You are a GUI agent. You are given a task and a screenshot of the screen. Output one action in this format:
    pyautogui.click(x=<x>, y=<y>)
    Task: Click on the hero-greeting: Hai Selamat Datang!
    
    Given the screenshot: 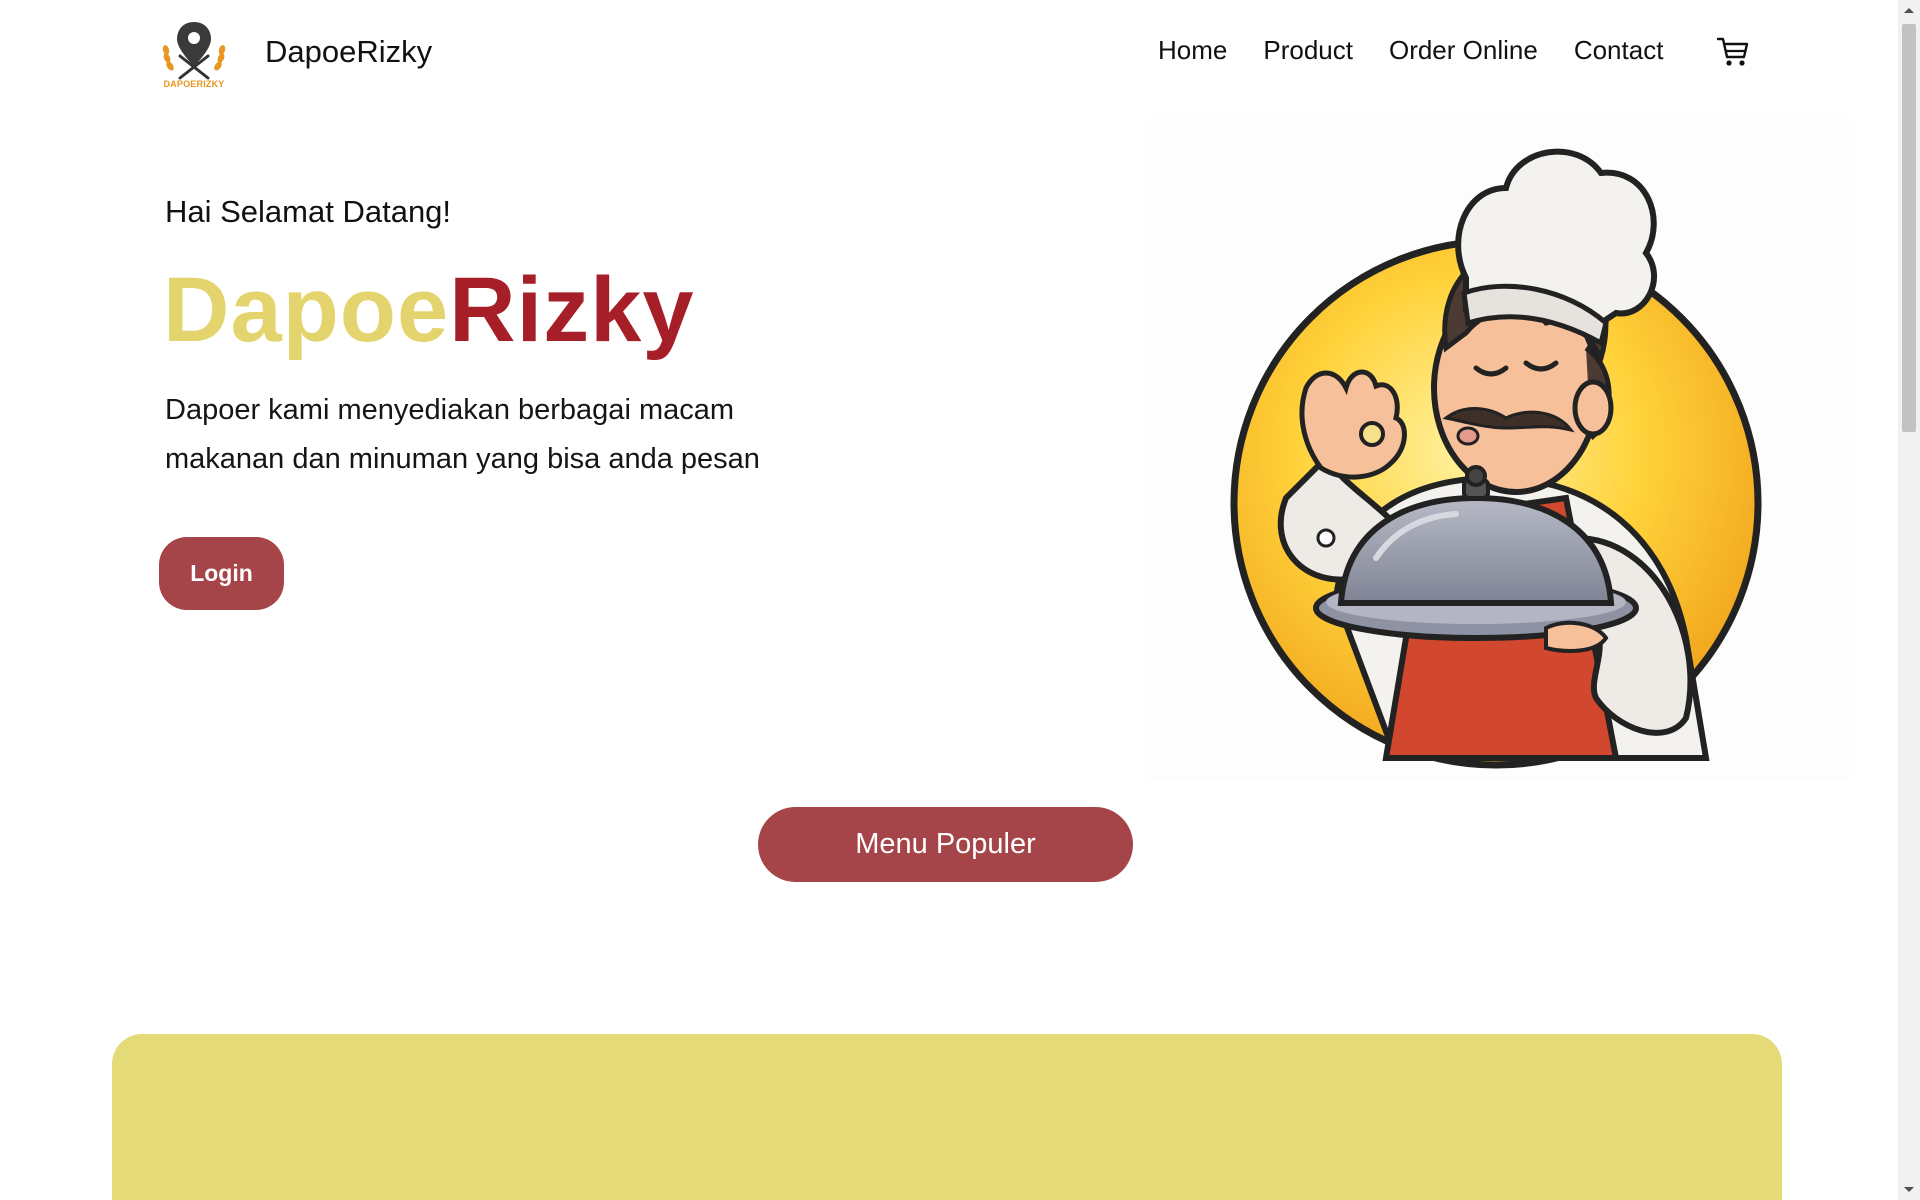 What is the action you would take?
    pyautogui.click(x=308, y=211)
    